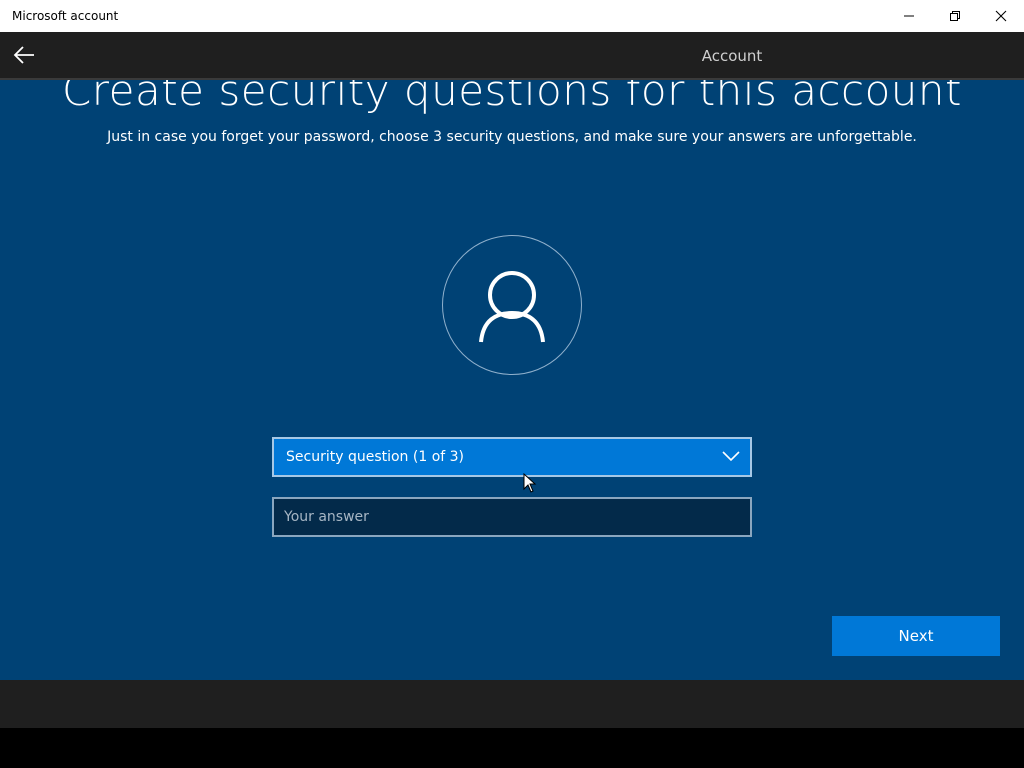 This screenshot has height=768, width=1024. I want to click on restore-icon, so click(955, 16).